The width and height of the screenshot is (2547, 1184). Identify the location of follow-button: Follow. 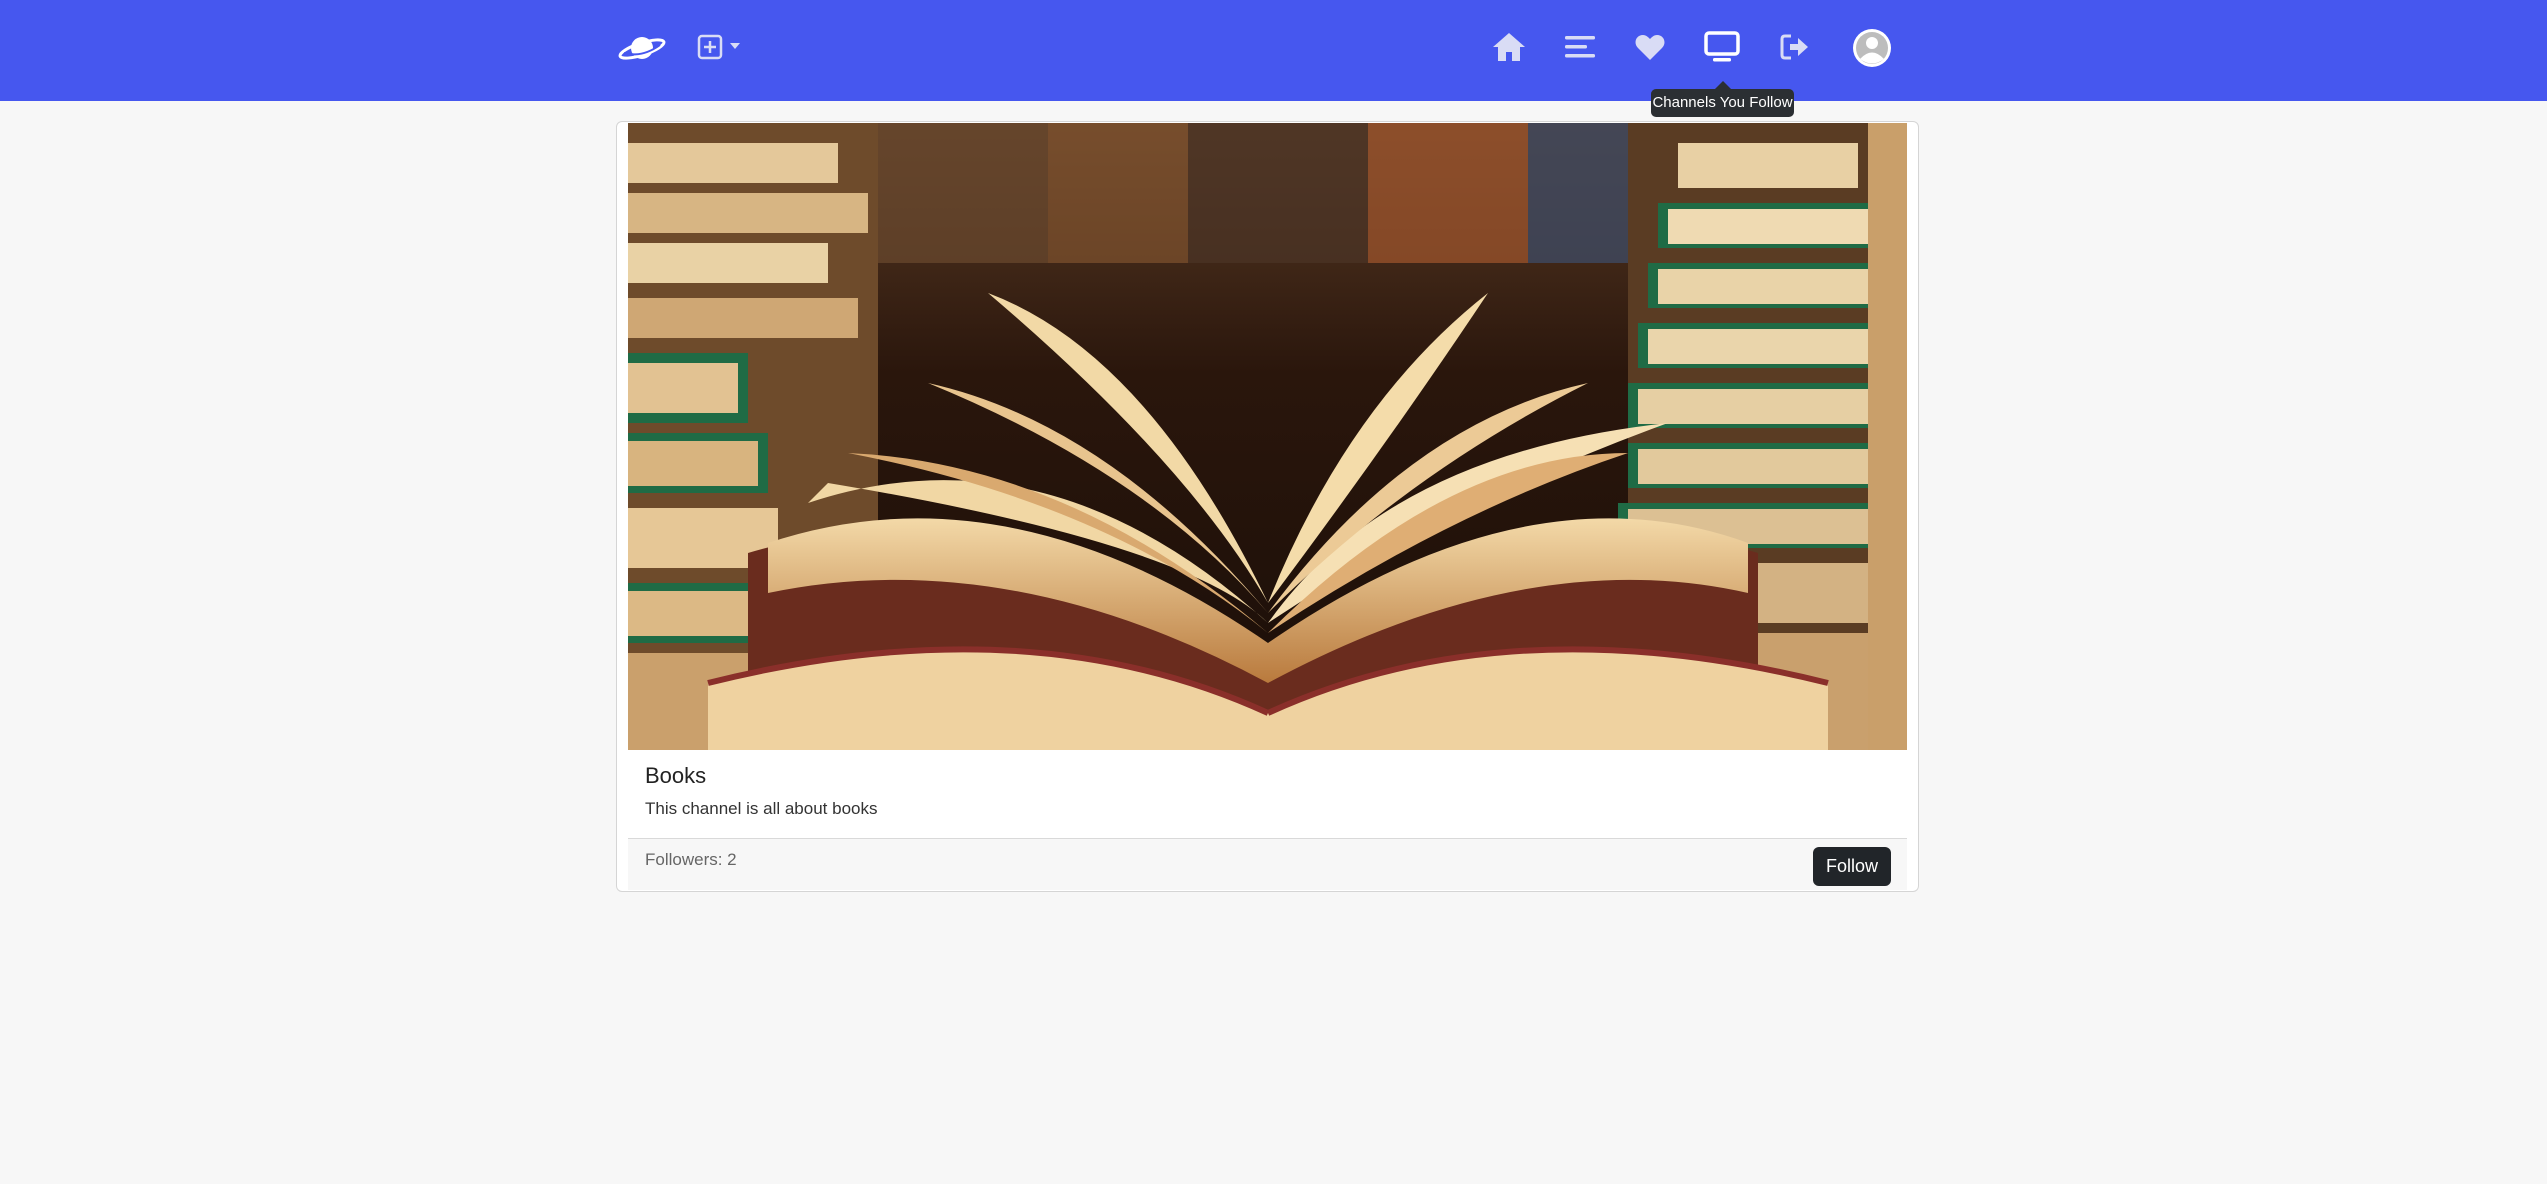
(1852, 866).